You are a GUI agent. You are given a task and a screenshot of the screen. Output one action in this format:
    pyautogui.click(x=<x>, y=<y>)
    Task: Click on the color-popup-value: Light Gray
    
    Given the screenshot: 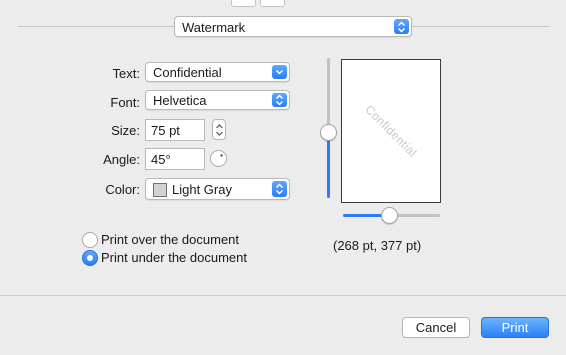 What is the action you would take?
    pyautogui.click(x=202, y=189)
    